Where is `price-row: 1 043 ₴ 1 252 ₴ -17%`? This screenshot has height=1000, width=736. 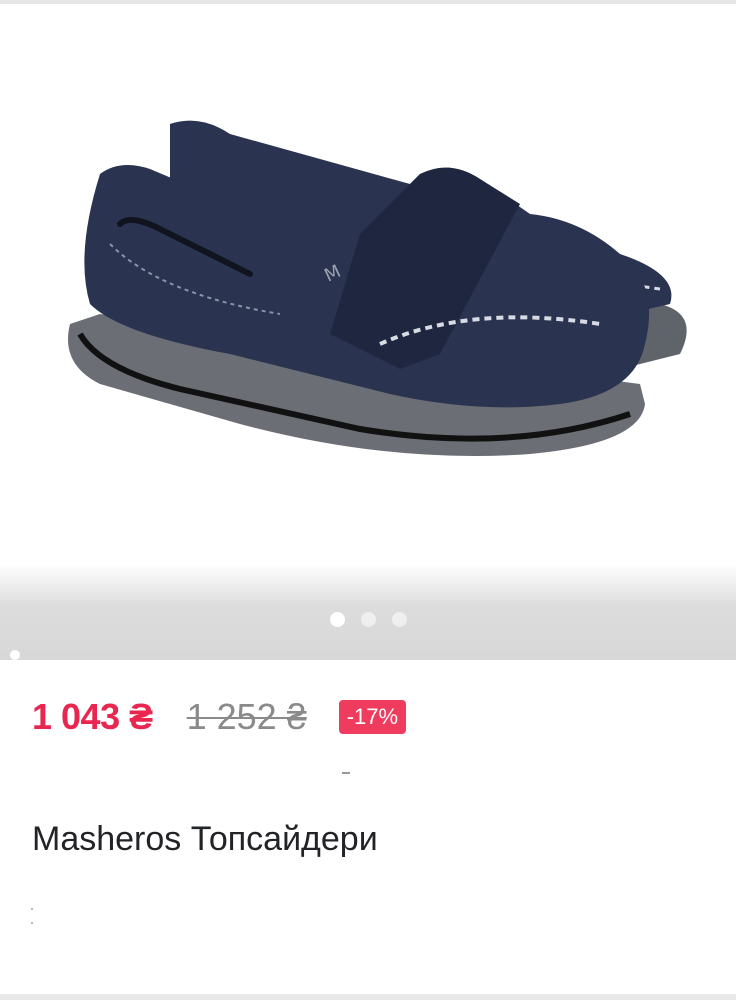
price-row: 1 043 ₴ 1 252 ₴ -17% is located at coordinates (219, 717).